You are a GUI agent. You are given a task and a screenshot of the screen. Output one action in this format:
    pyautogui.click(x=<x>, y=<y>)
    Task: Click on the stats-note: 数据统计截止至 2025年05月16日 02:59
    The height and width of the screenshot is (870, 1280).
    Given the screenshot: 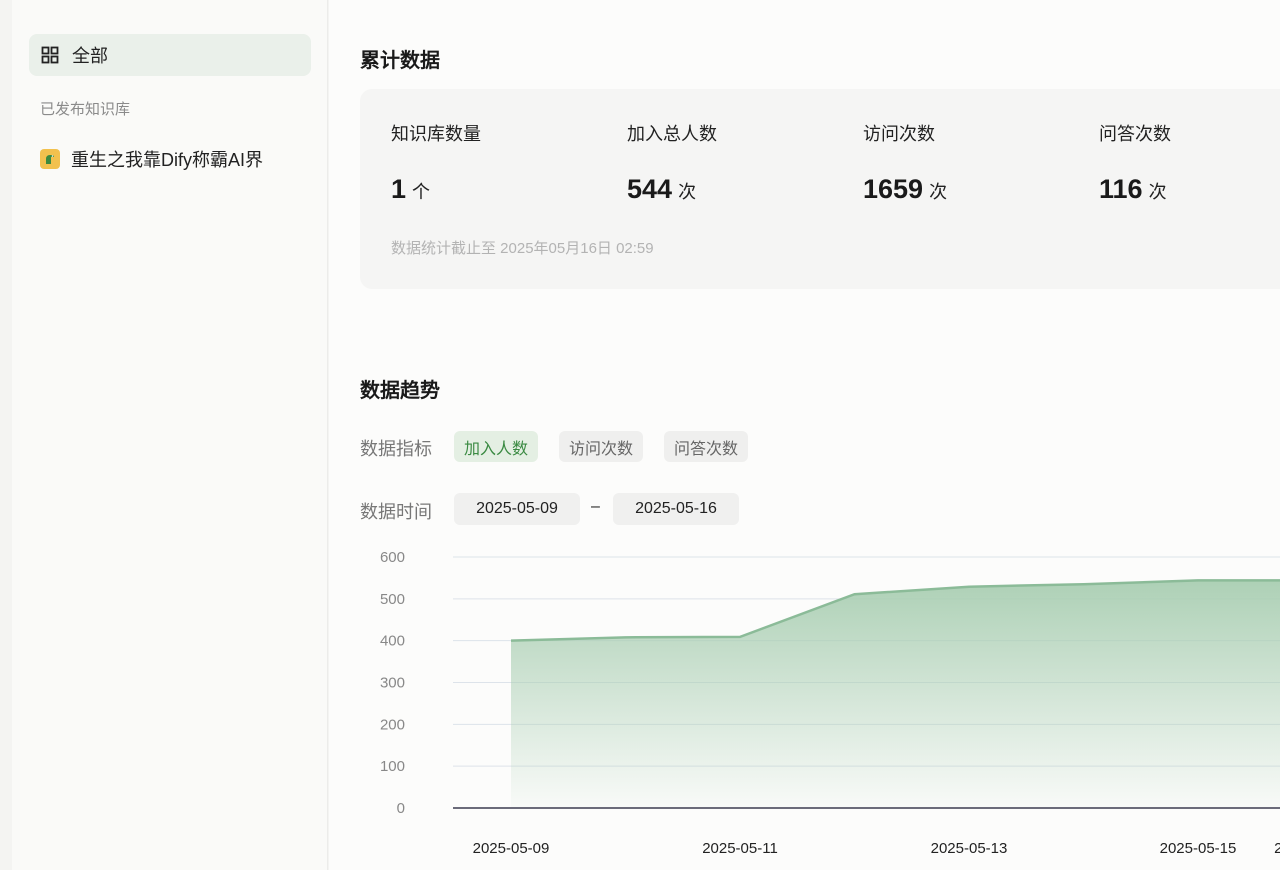 What is the action you would take?
    pyautogui.click(x=522, y=248)
    